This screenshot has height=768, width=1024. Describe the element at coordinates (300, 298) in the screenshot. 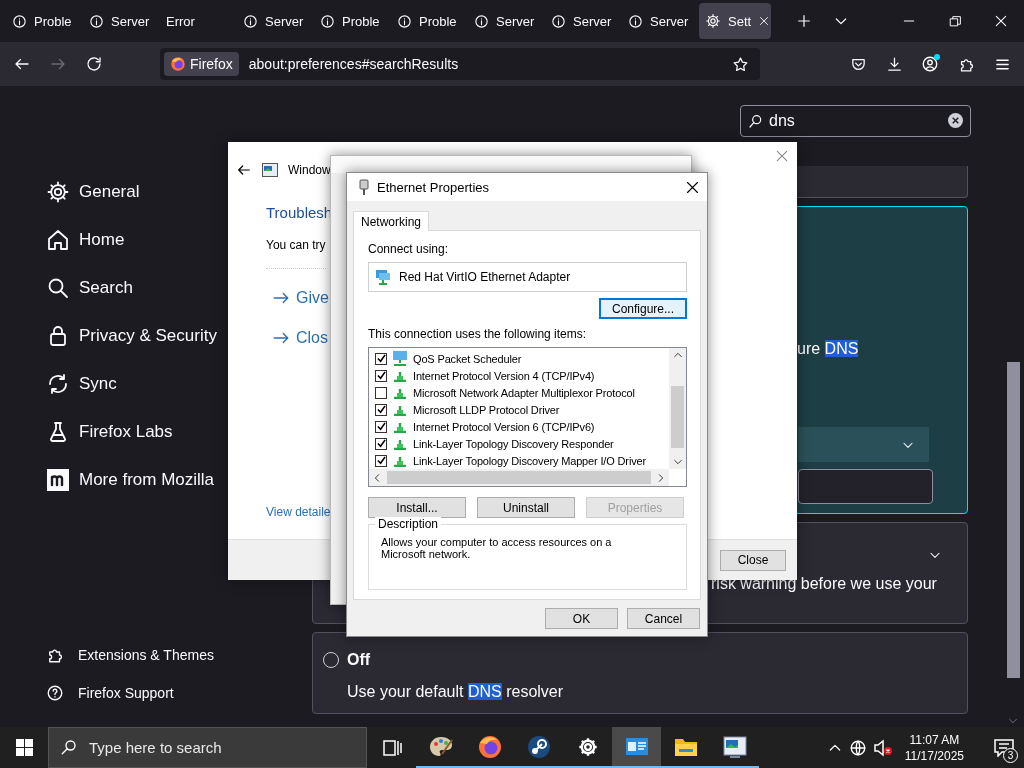

I see `option-link: Give` at that location.